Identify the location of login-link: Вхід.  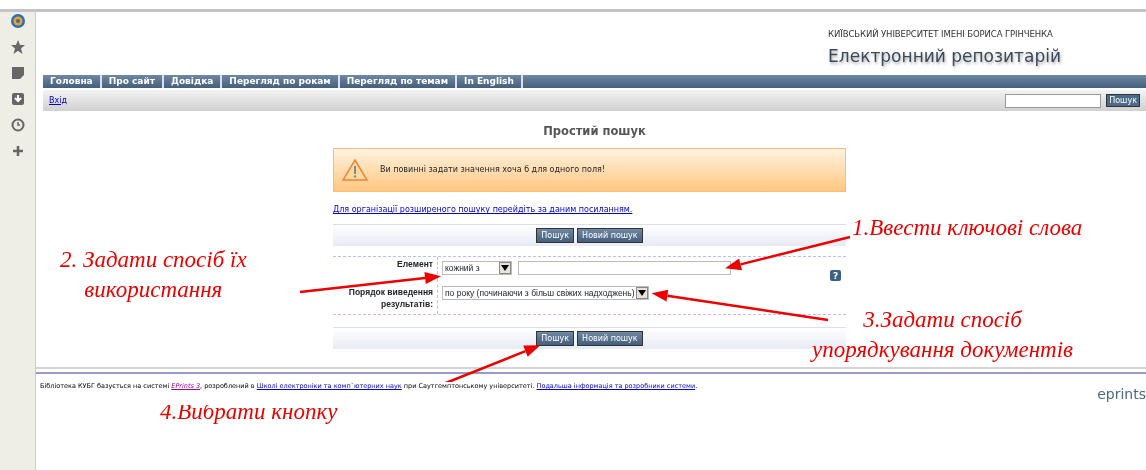
(58, 100).